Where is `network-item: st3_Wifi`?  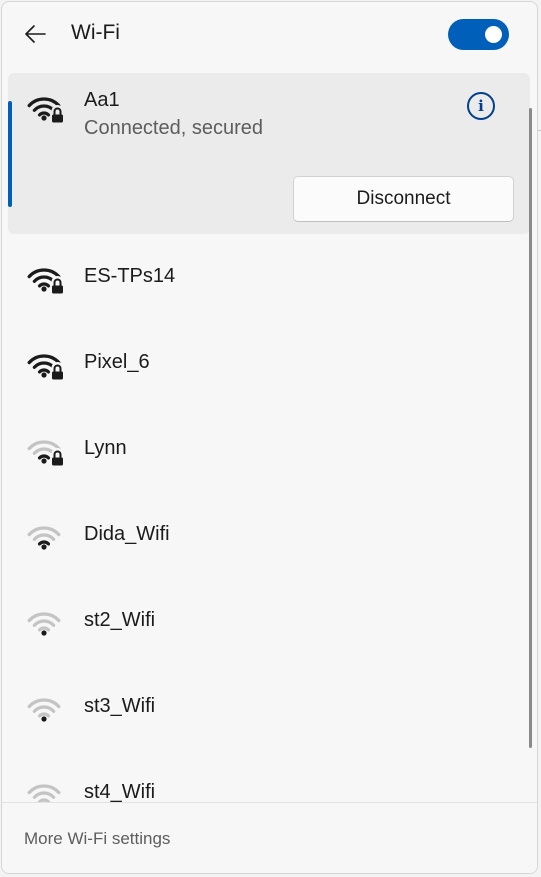
network-item: st3_Wifi is located at coordinates (269, 708).